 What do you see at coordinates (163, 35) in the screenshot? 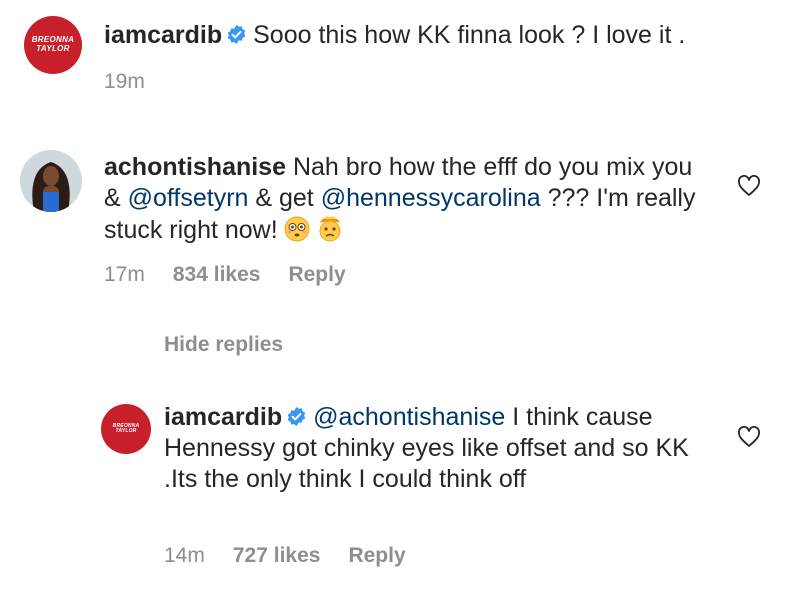
I see `caption-username: iamcardib` at bounding box center [163, 35].